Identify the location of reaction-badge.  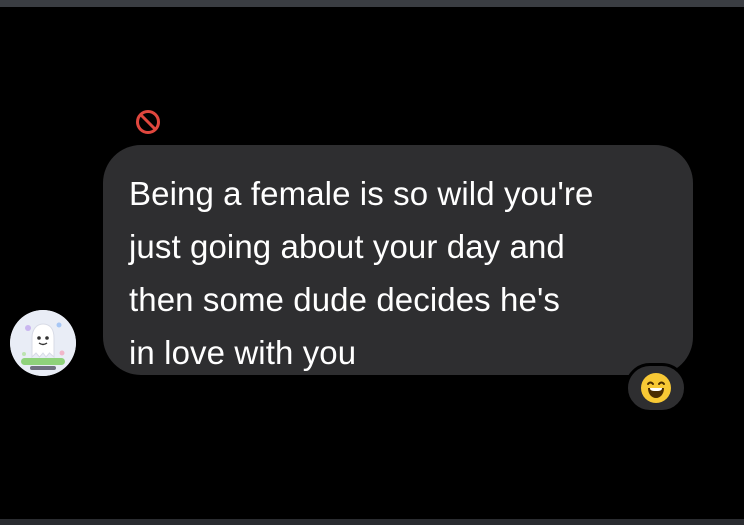
(656, 388).